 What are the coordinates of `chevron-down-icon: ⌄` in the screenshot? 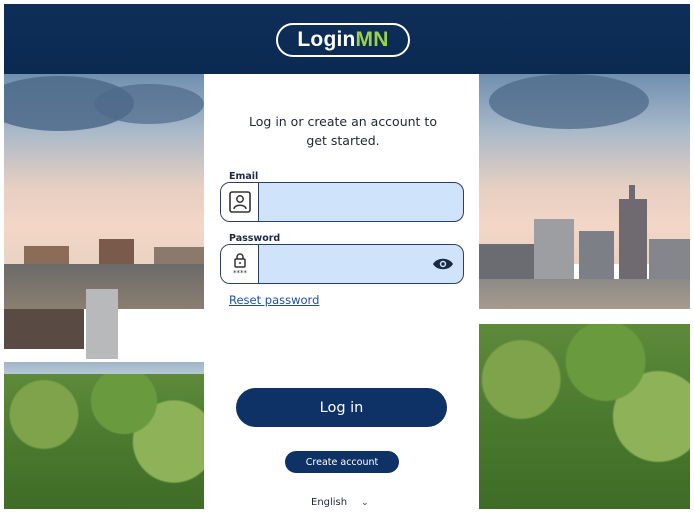 It's located at (365, 502).